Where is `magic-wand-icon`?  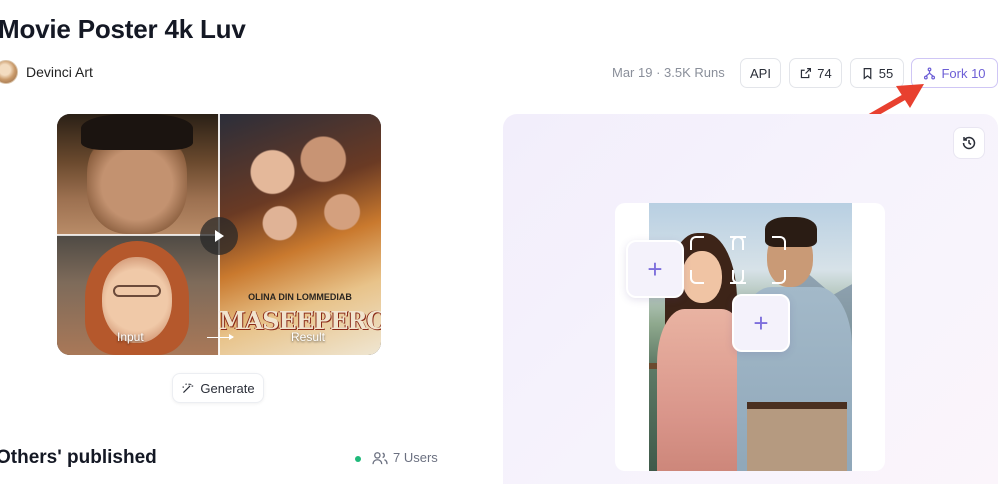 magic-wand-icon is located at coordinates (188, 387).